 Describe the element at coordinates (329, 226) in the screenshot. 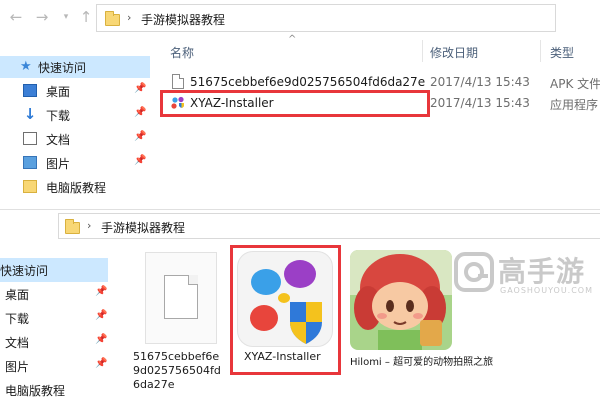

I see `bottom-address-field: › 手游模拟器教程` at that location.